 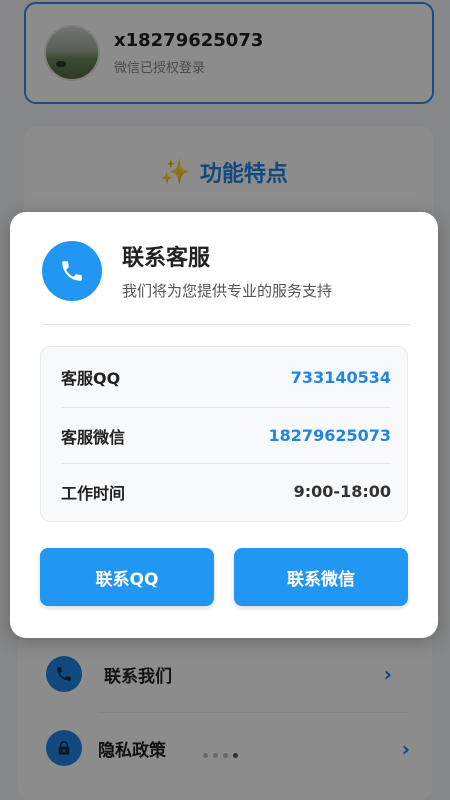 What do you see at coordinates (93, 437) in the screenshot?
I see `info-label: 客服微信` at bounding box center [93, 437].